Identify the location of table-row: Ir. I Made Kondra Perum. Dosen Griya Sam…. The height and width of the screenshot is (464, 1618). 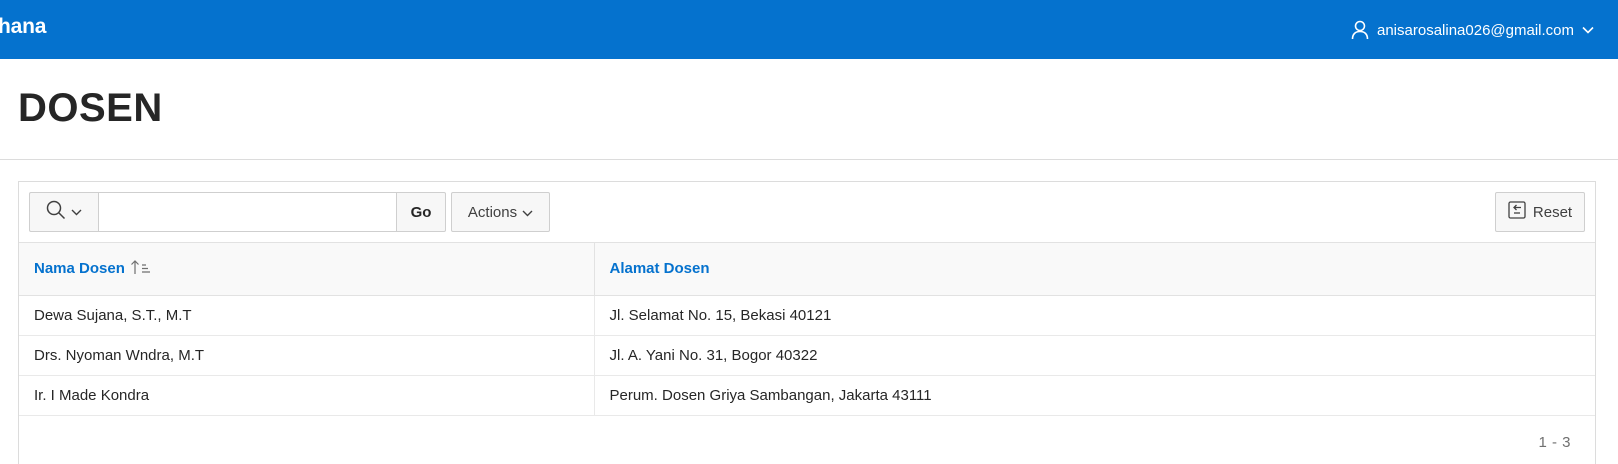
(807, 395).